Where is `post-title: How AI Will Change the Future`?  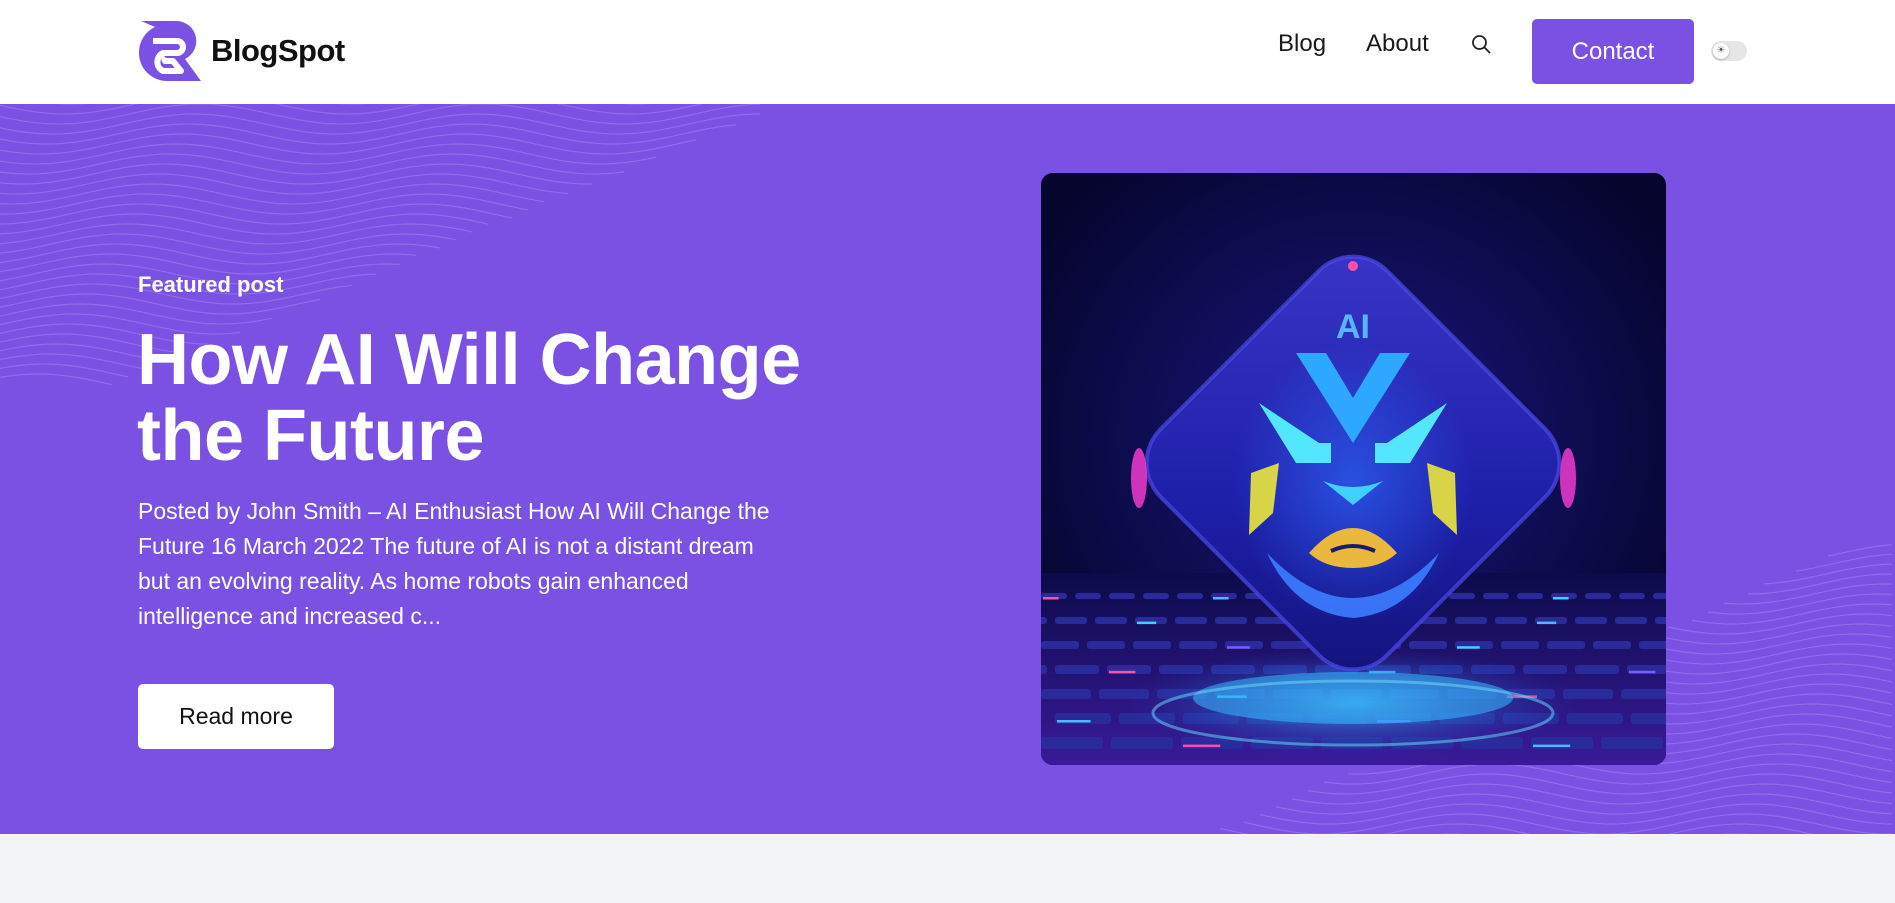 post-title: How AI Will Change the Future is located at coordinates (517, 398).